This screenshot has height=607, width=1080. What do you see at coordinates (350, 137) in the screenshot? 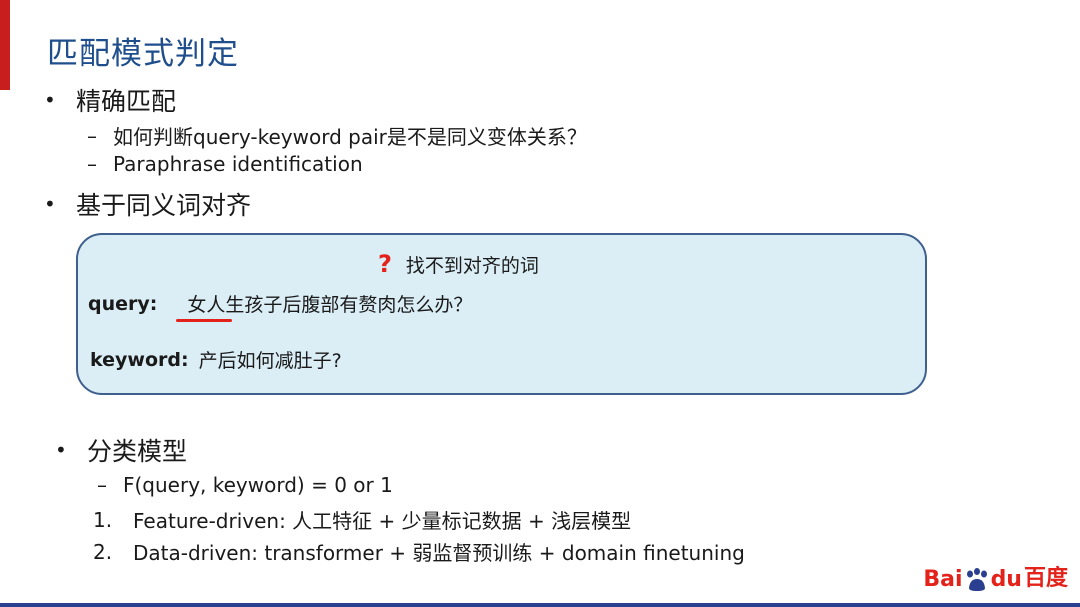
I see `sub-item-text: 如何判断query-keyword pair是不是同义变体关系？` at bounding box center [350, 137].